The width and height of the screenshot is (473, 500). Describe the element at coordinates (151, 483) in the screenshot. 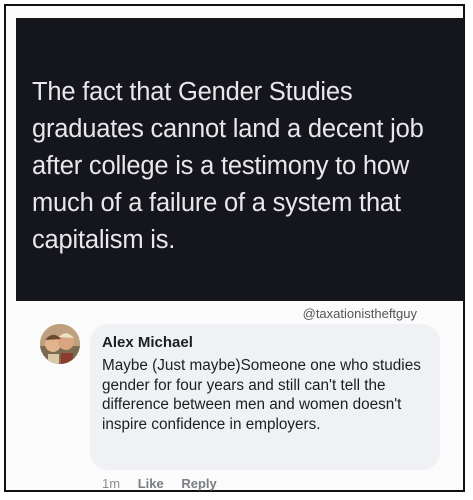

I see `like-button: Like` at that location.